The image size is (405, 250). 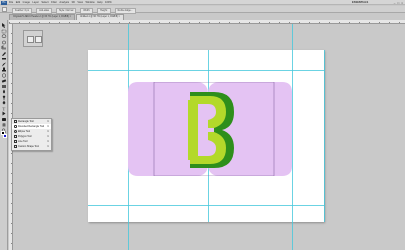 What do you see at coordinates (4, 113) in the screenshot?
I see `path-selection-tool-icon` at bounding box center [4, 113].